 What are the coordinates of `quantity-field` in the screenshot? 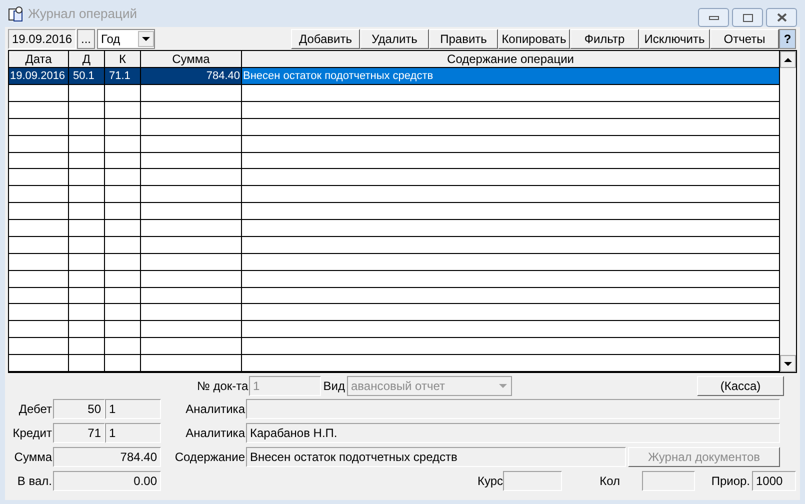 It's located at (668, 481).